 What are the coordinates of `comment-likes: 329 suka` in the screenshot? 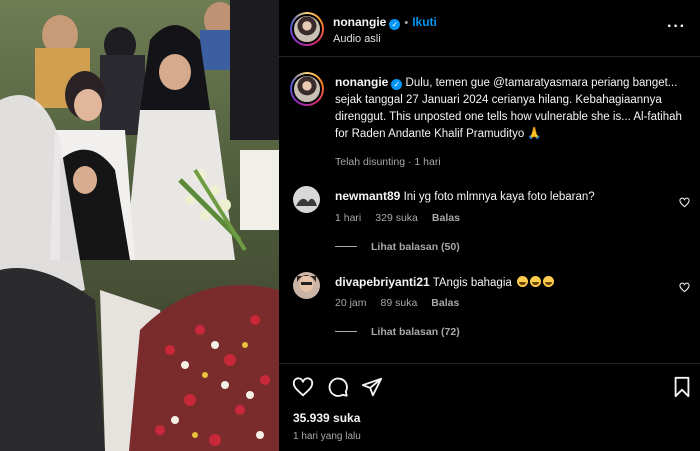 It's located at (396, 218).